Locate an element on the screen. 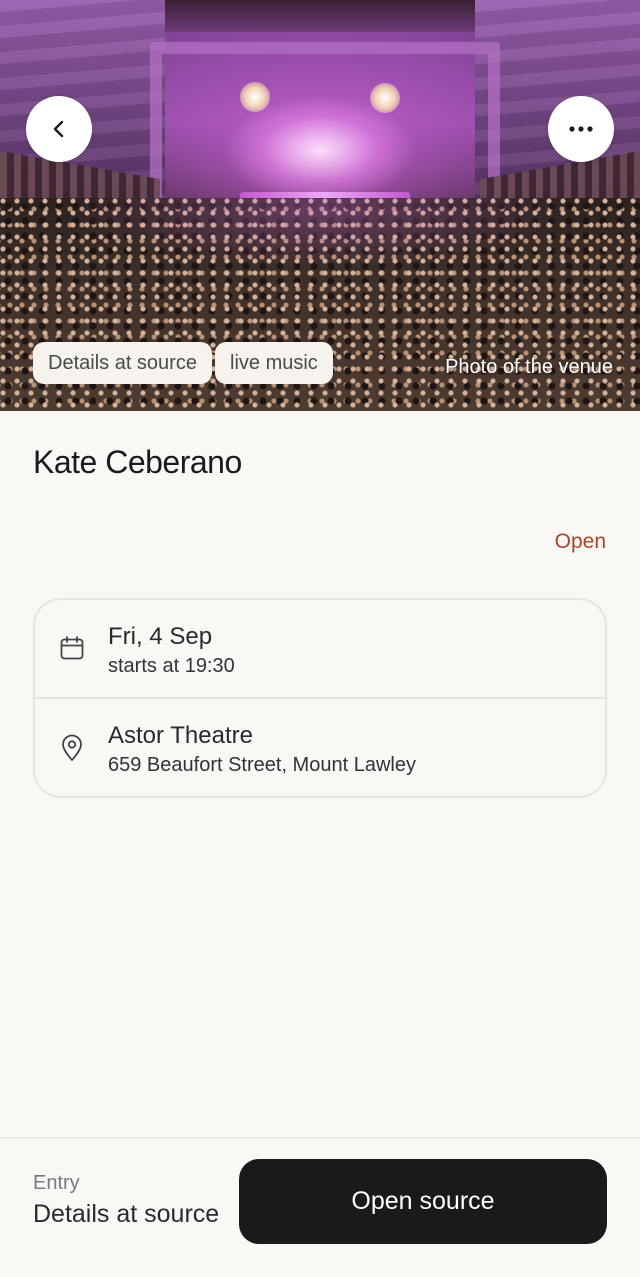 The image size is (640, 1277). photo-caption: Photo of the venue is located at coordinates (529, 367).